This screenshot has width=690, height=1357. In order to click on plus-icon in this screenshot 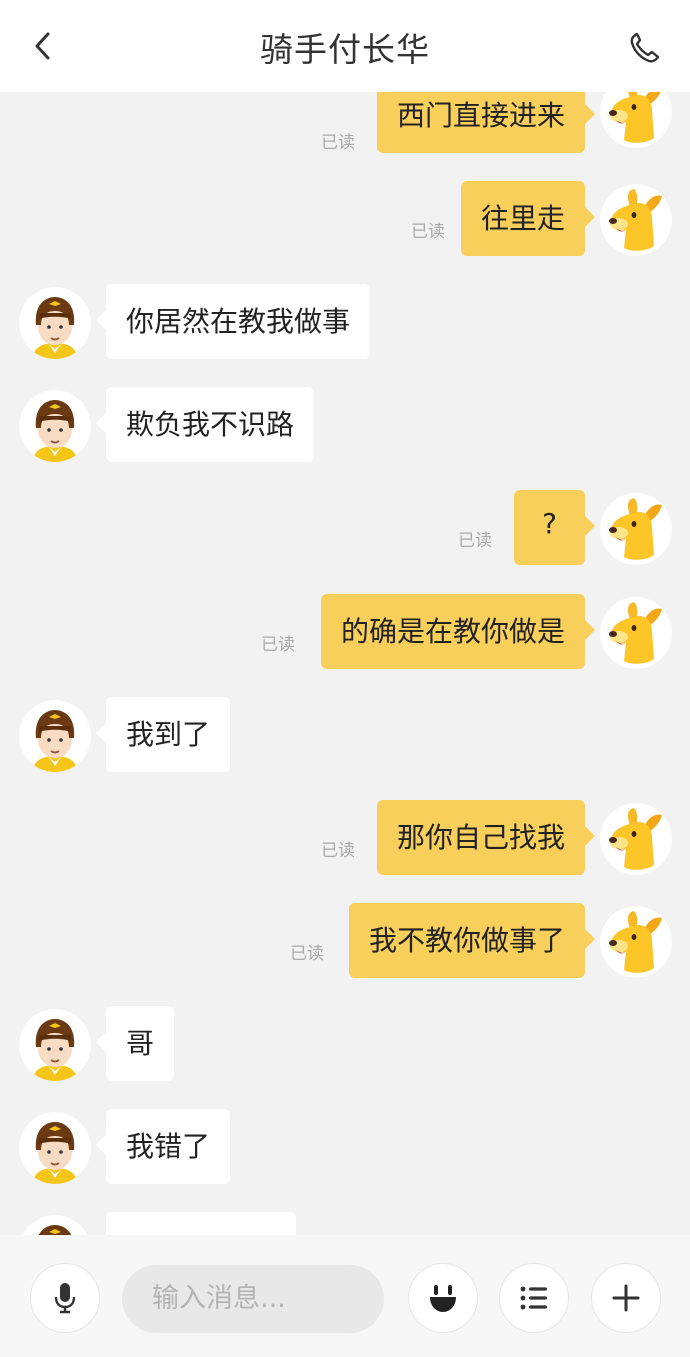, I will do `click(626, 1298)`.